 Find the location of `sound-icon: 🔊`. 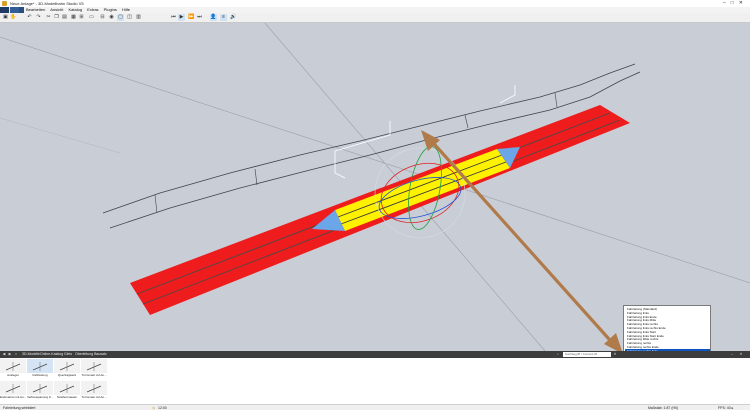

sound-icon: 🔊 is located at coordinates (233, 17).